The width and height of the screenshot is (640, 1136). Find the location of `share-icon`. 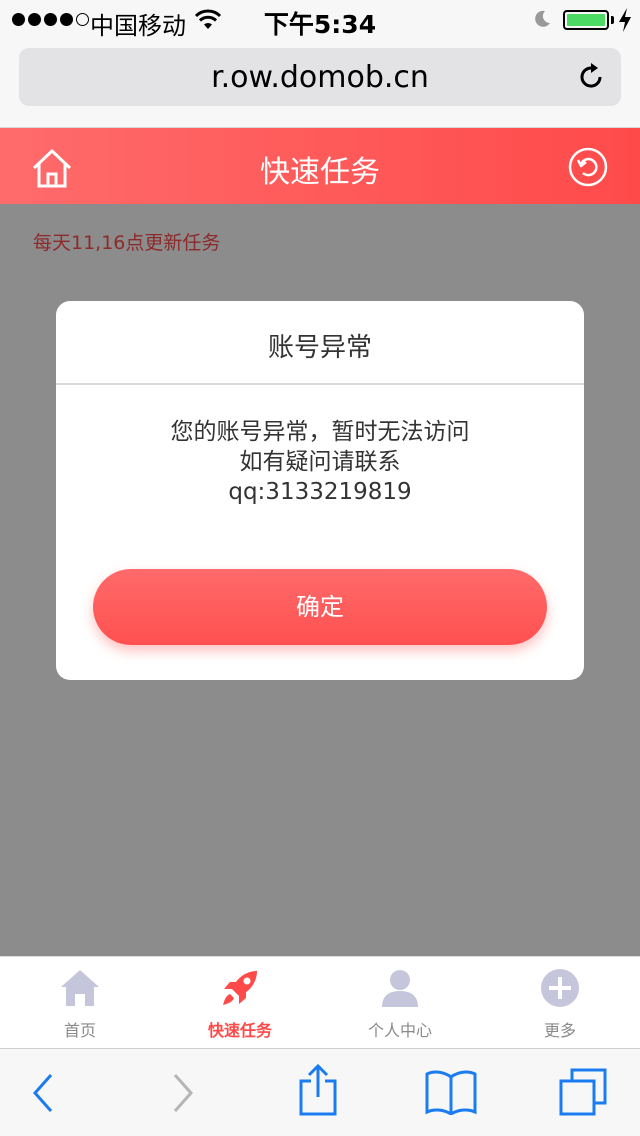

share-icon is located at coordinates (318, 1090).